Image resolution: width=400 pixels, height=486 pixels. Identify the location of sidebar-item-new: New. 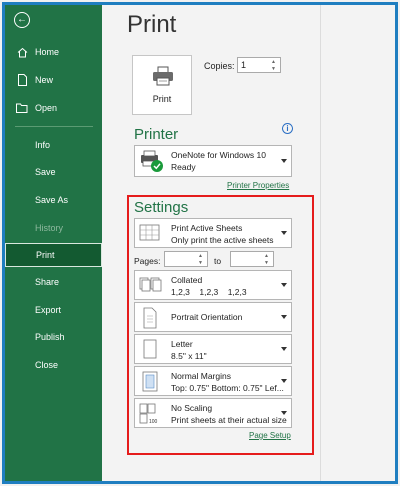
(53, 80).